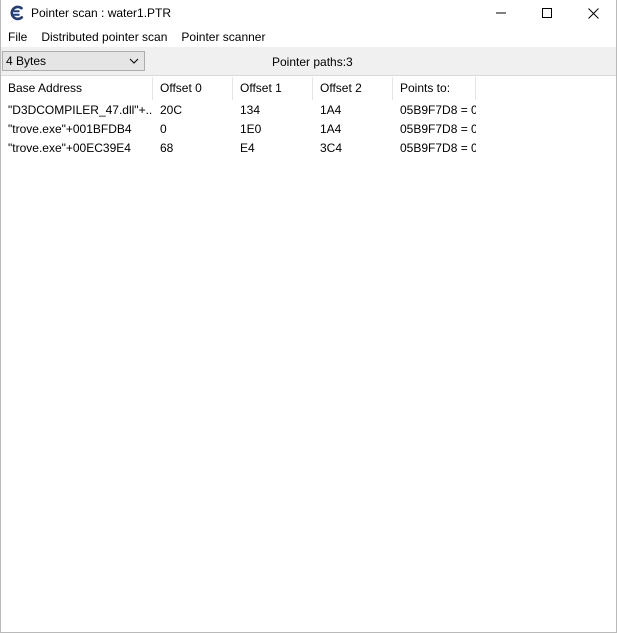  I want to click on column-offset-2: Offset 2, so click(353, 88).